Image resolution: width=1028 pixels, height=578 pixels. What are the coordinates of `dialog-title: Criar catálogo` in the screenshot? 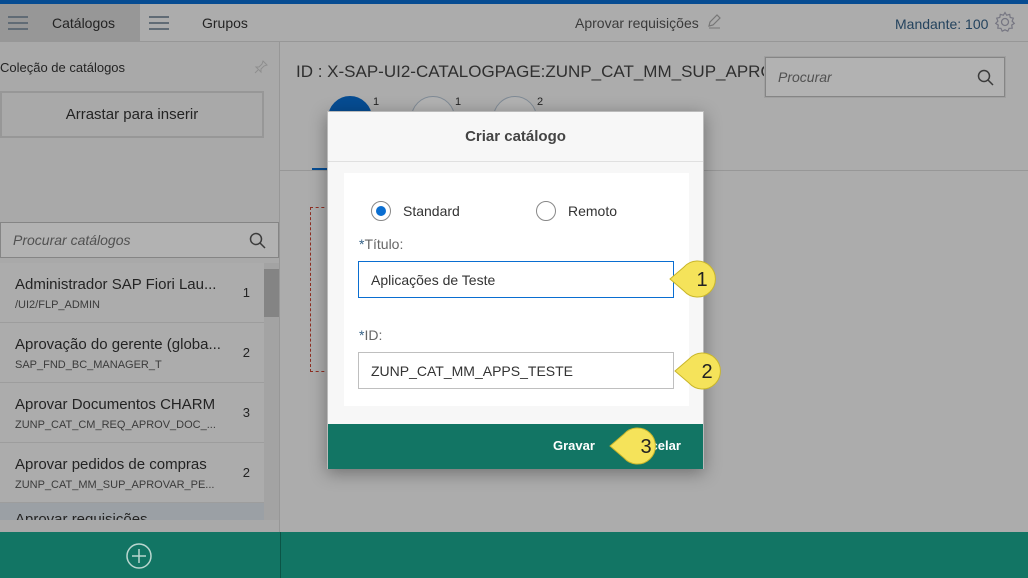 It's located at (515, 137).